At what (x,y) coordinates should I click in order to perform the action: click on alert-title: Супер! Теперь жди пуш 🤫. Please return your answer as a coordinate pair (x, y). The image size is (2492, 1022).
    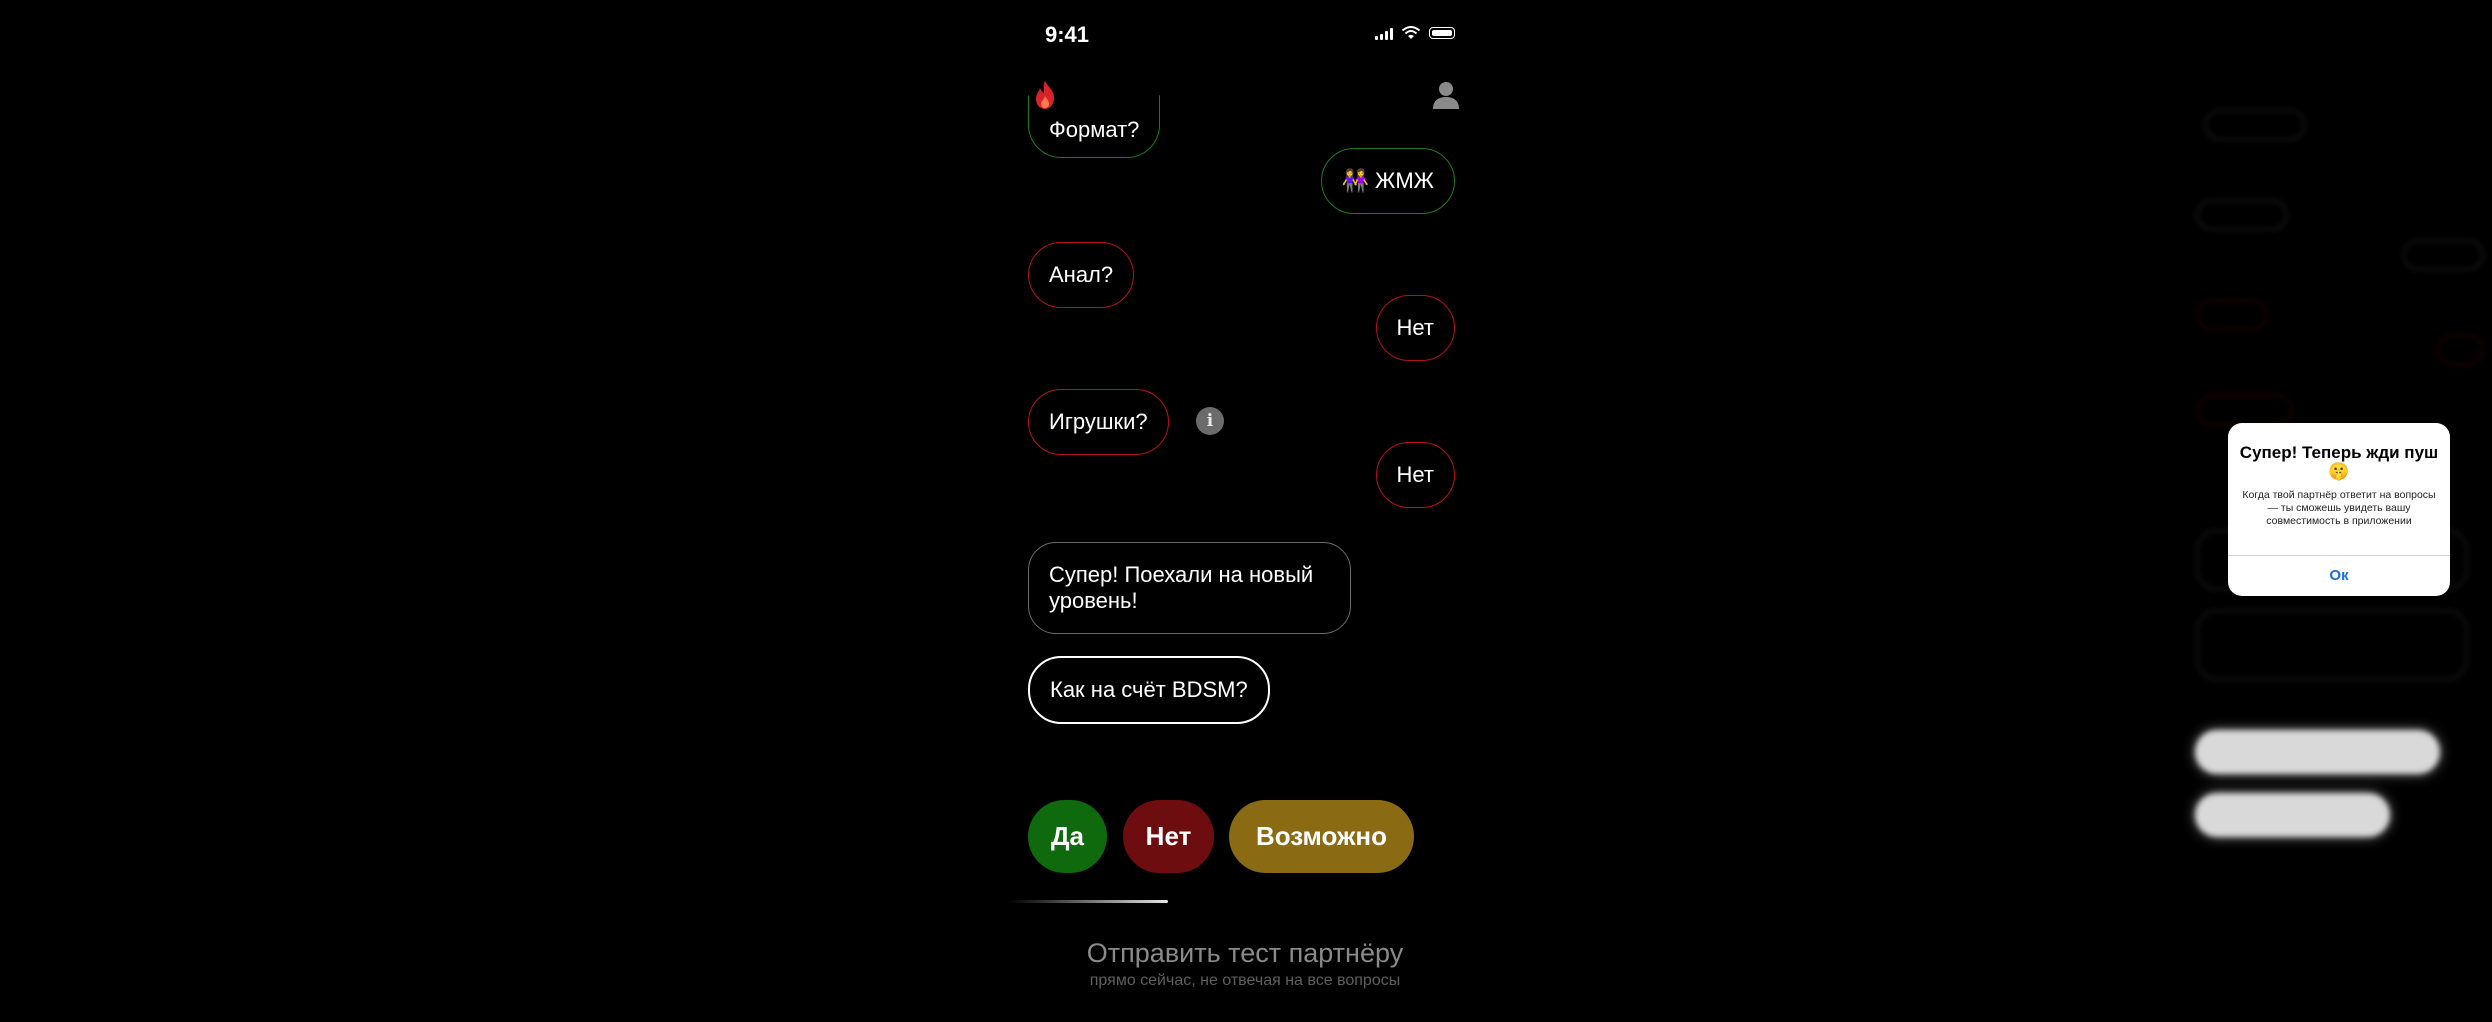
    Looking at the image, I should click on (2339, 462).